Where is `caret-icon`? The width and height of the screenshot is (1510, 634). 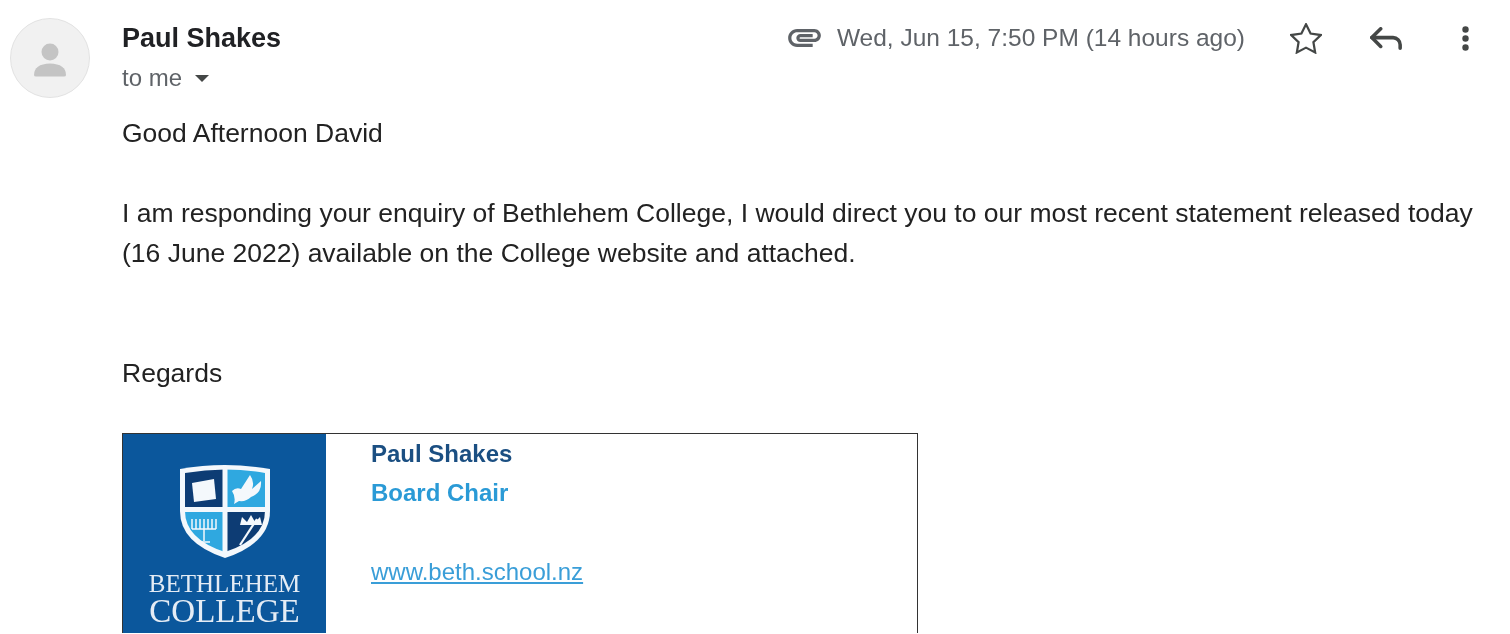 caret-icon is located at coordinates (202, 78).